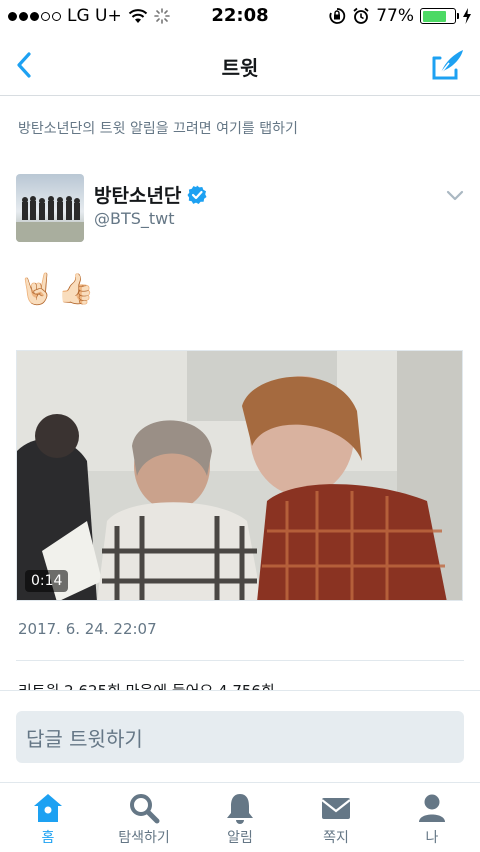 Image resolution: width=480 pixels, height=852 pixels. Describe the element at coordinates (448, 64) in the screenshot. I see `compose-tweet-icon` at that location.